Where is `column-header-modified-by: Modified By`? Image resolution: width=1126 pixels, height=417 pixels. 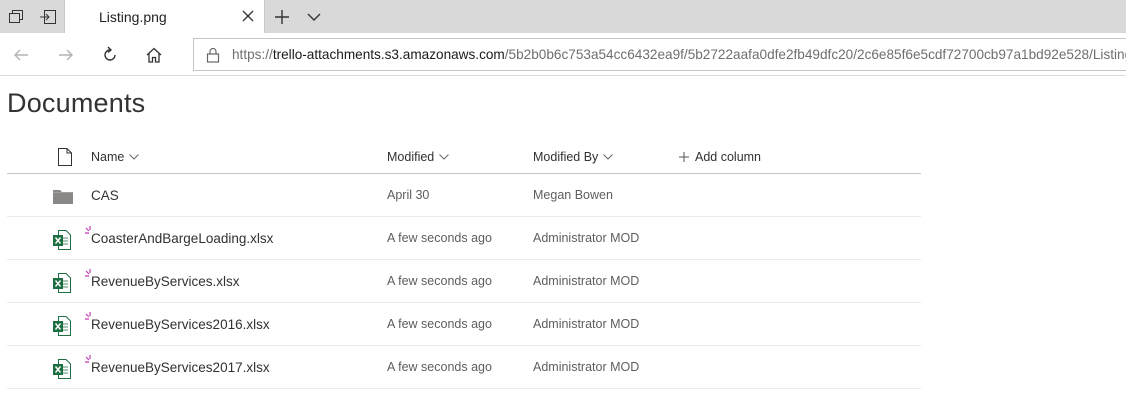 column-header-modified-by: Modified By is located at coordinates (573, 157).